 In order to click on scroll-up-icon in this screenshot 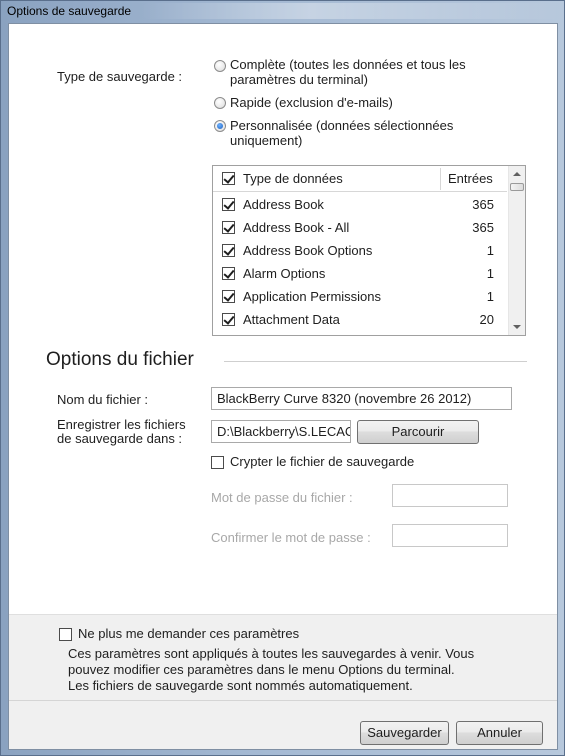, I will do `click(517, 174)`.